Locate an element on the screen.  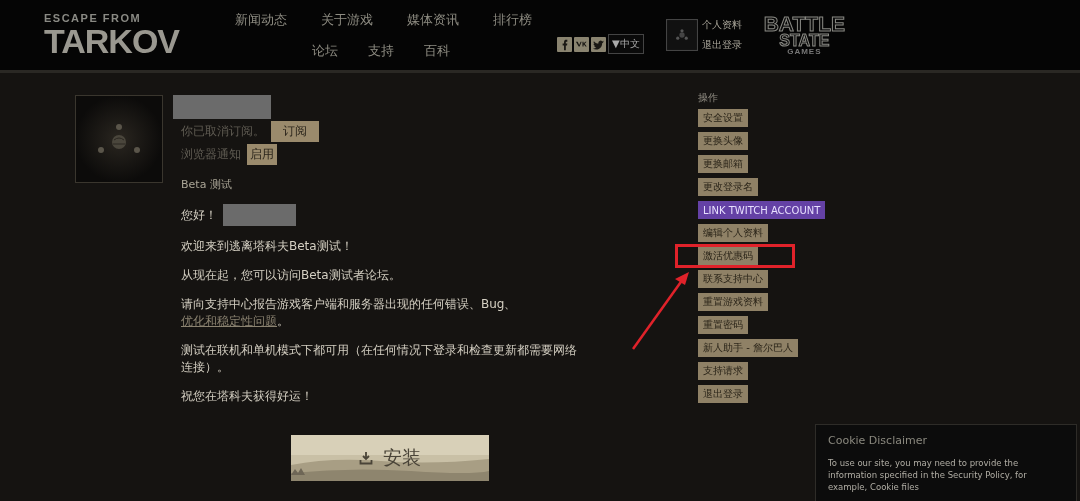
greeting-text: 您好！ is located at coordinates (199, 215).